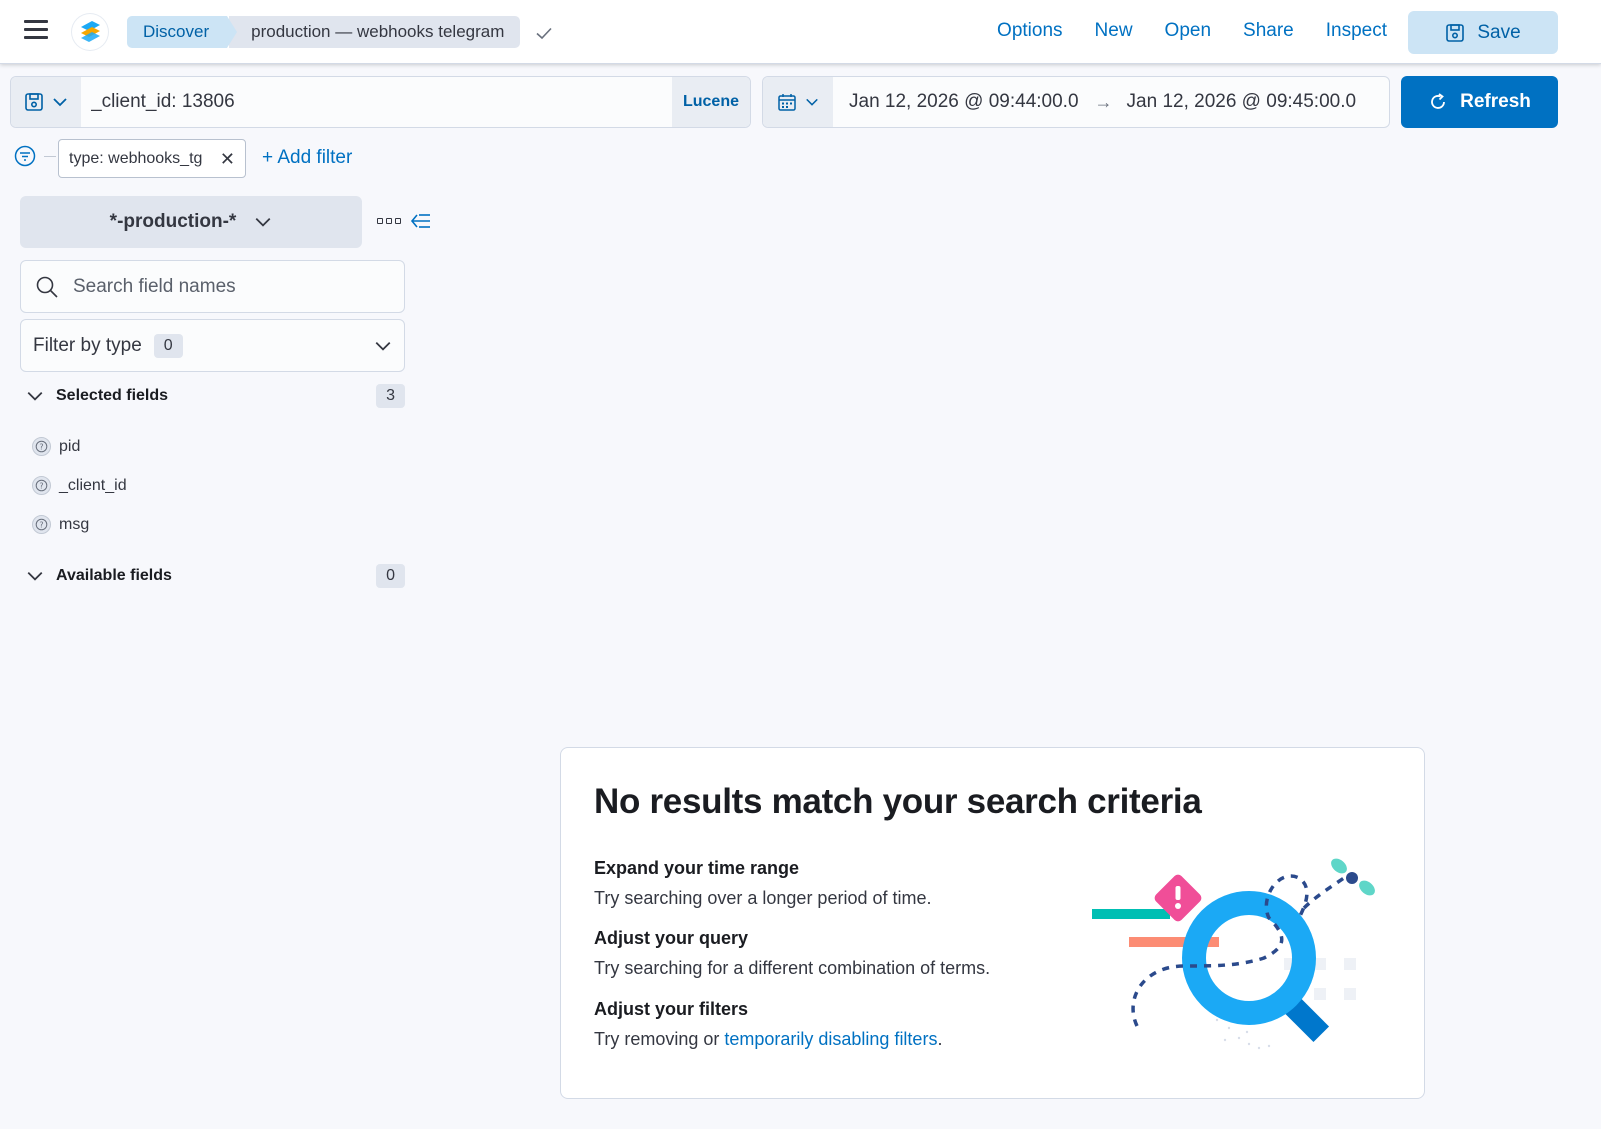 This screenshot has width=1601, height=1129. What do you see at coordinates (182, 32) in the screenshot?
I see `breadcrumb-discover: Discover` at bounding box center [182, 32].